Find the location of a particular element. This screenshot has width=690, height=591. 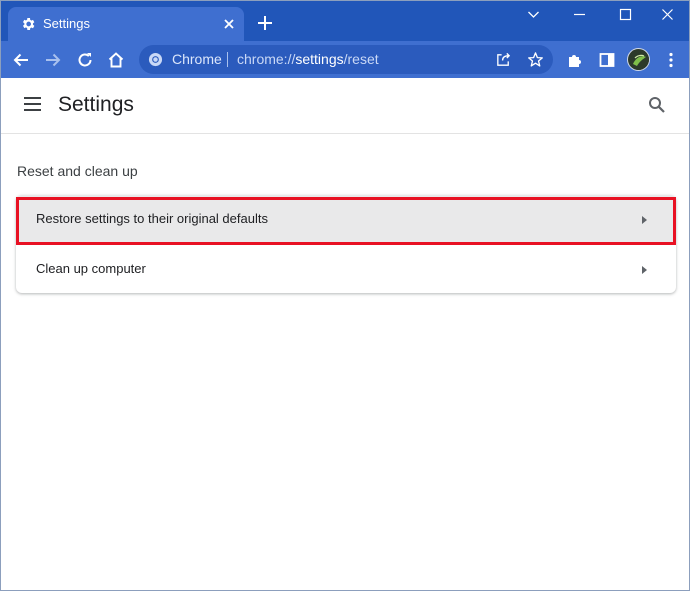

address-bar: Chrome chrome://settings/reset is located at coordinates (346, 59).